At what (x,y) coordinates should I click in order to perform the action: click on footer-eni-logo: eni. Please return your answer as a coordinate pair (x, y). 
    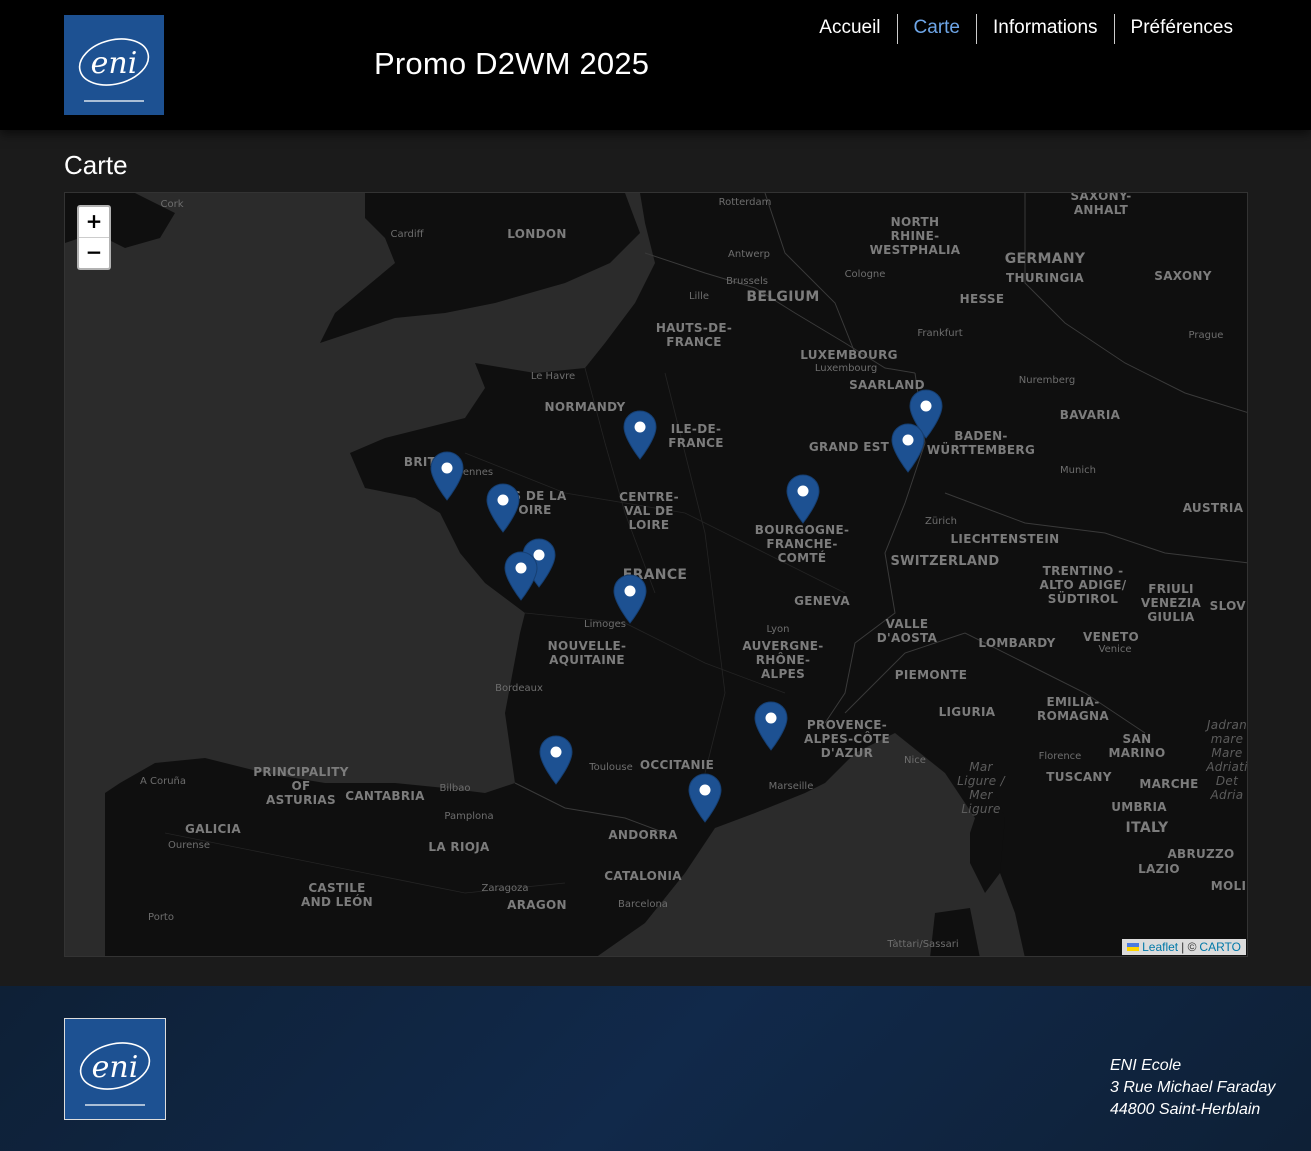
    Looking at the image, I should click on (115, 1069).